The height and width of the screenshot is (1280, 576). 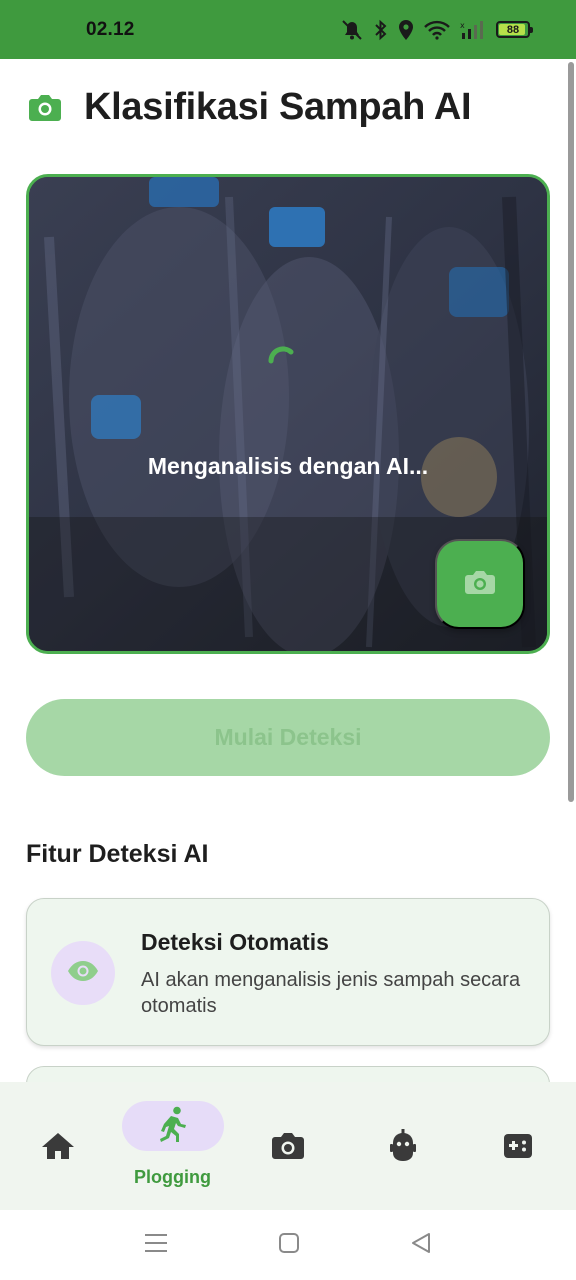 What do you see at coordinates (288, 737) in the screenshot?
I see `start-detection-button: Mulai Deteksi` at bounding box center [288, 737].